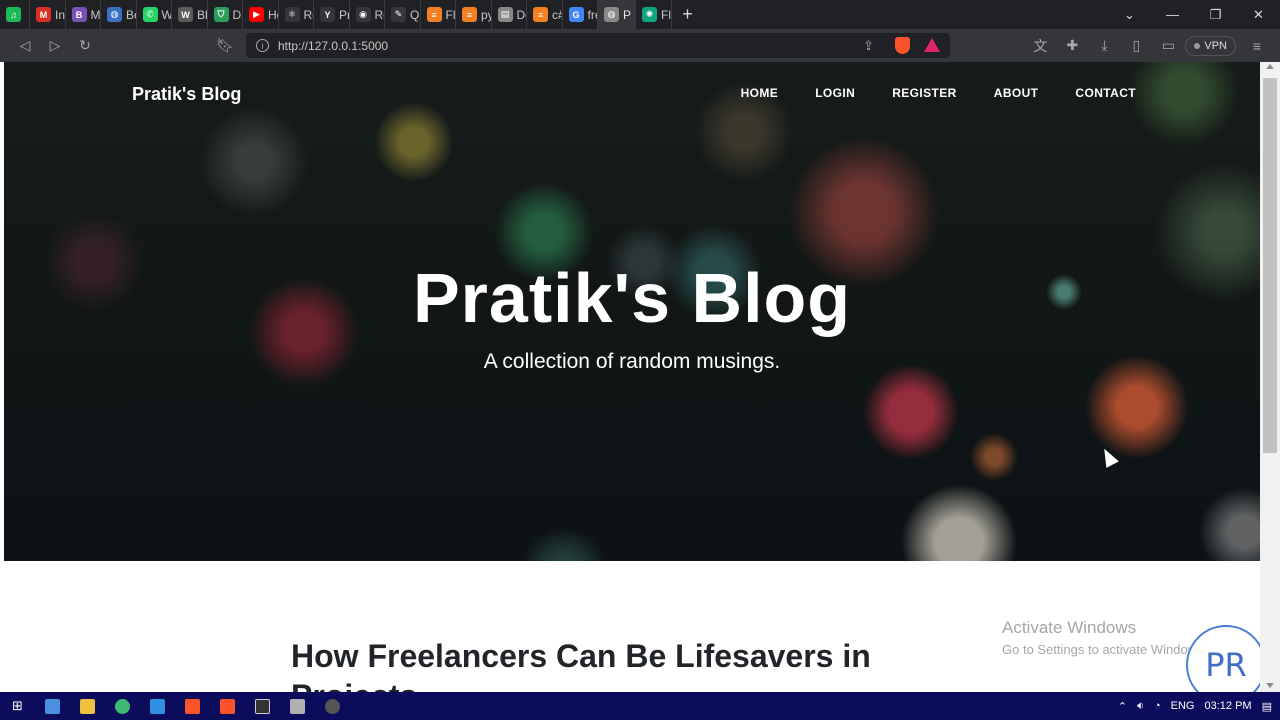 The width and height of the screenshot is (1280, 720). Describe the element at coordinates (60, 14) in the screenshot. I see `tab-label: Inbo` at that location.